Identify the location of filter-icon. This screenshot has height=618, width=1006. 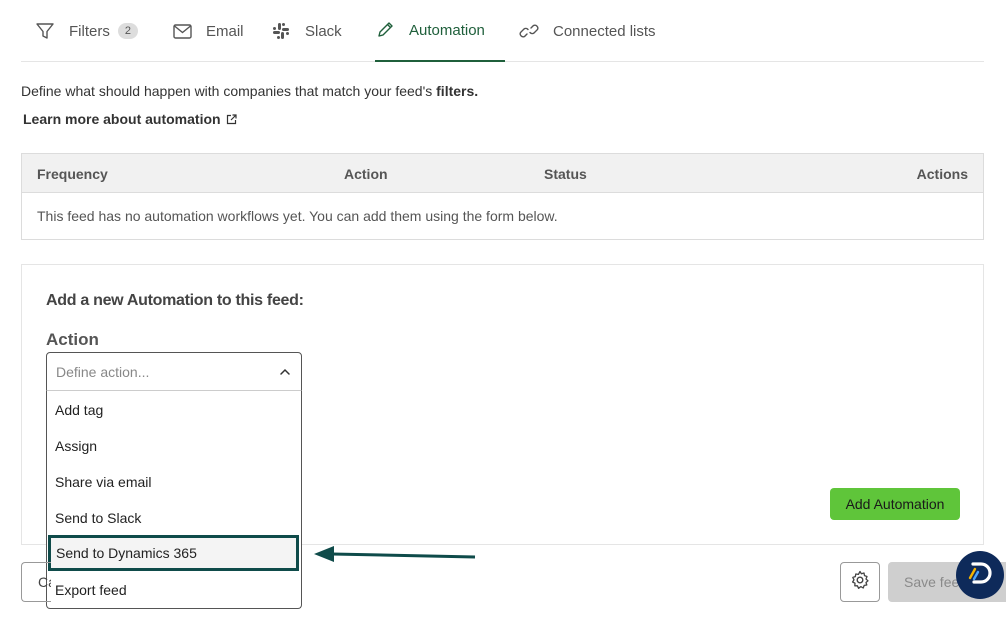
(45, 31).